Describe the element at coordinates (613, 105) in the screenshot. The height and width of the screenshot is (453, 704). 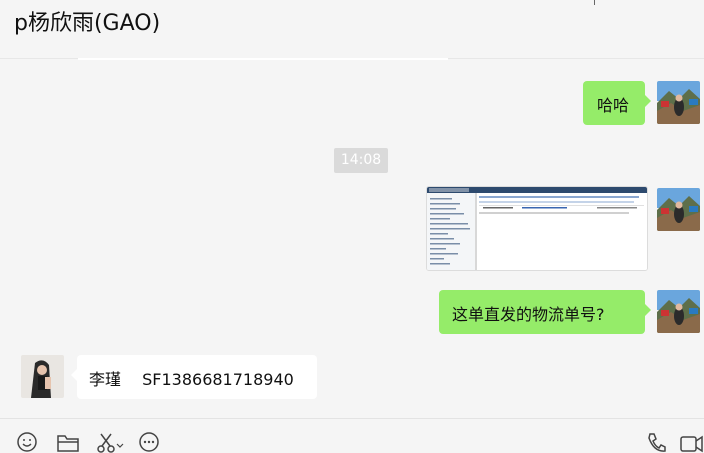
I see `message-text: 哈哈` at that location.